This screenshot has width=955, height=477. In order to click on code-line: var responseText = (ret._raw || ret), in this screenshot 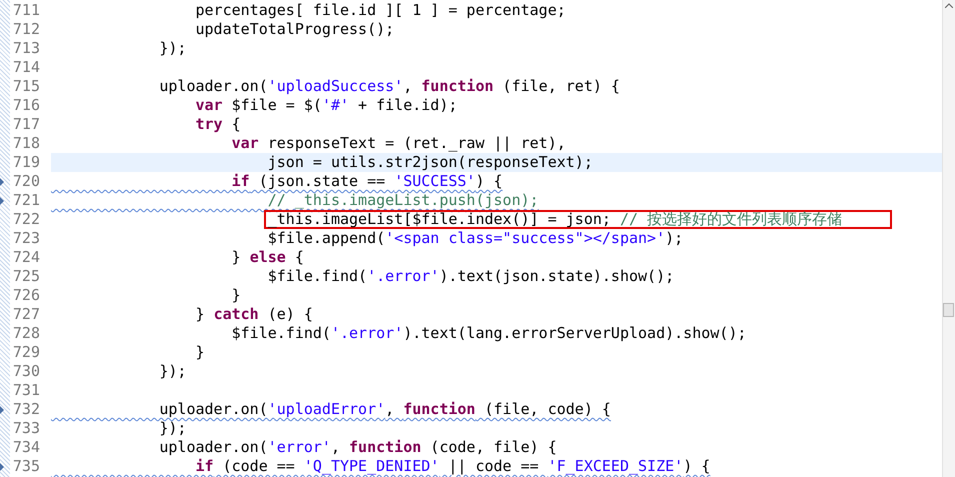, I will do `click(398, 143)`.